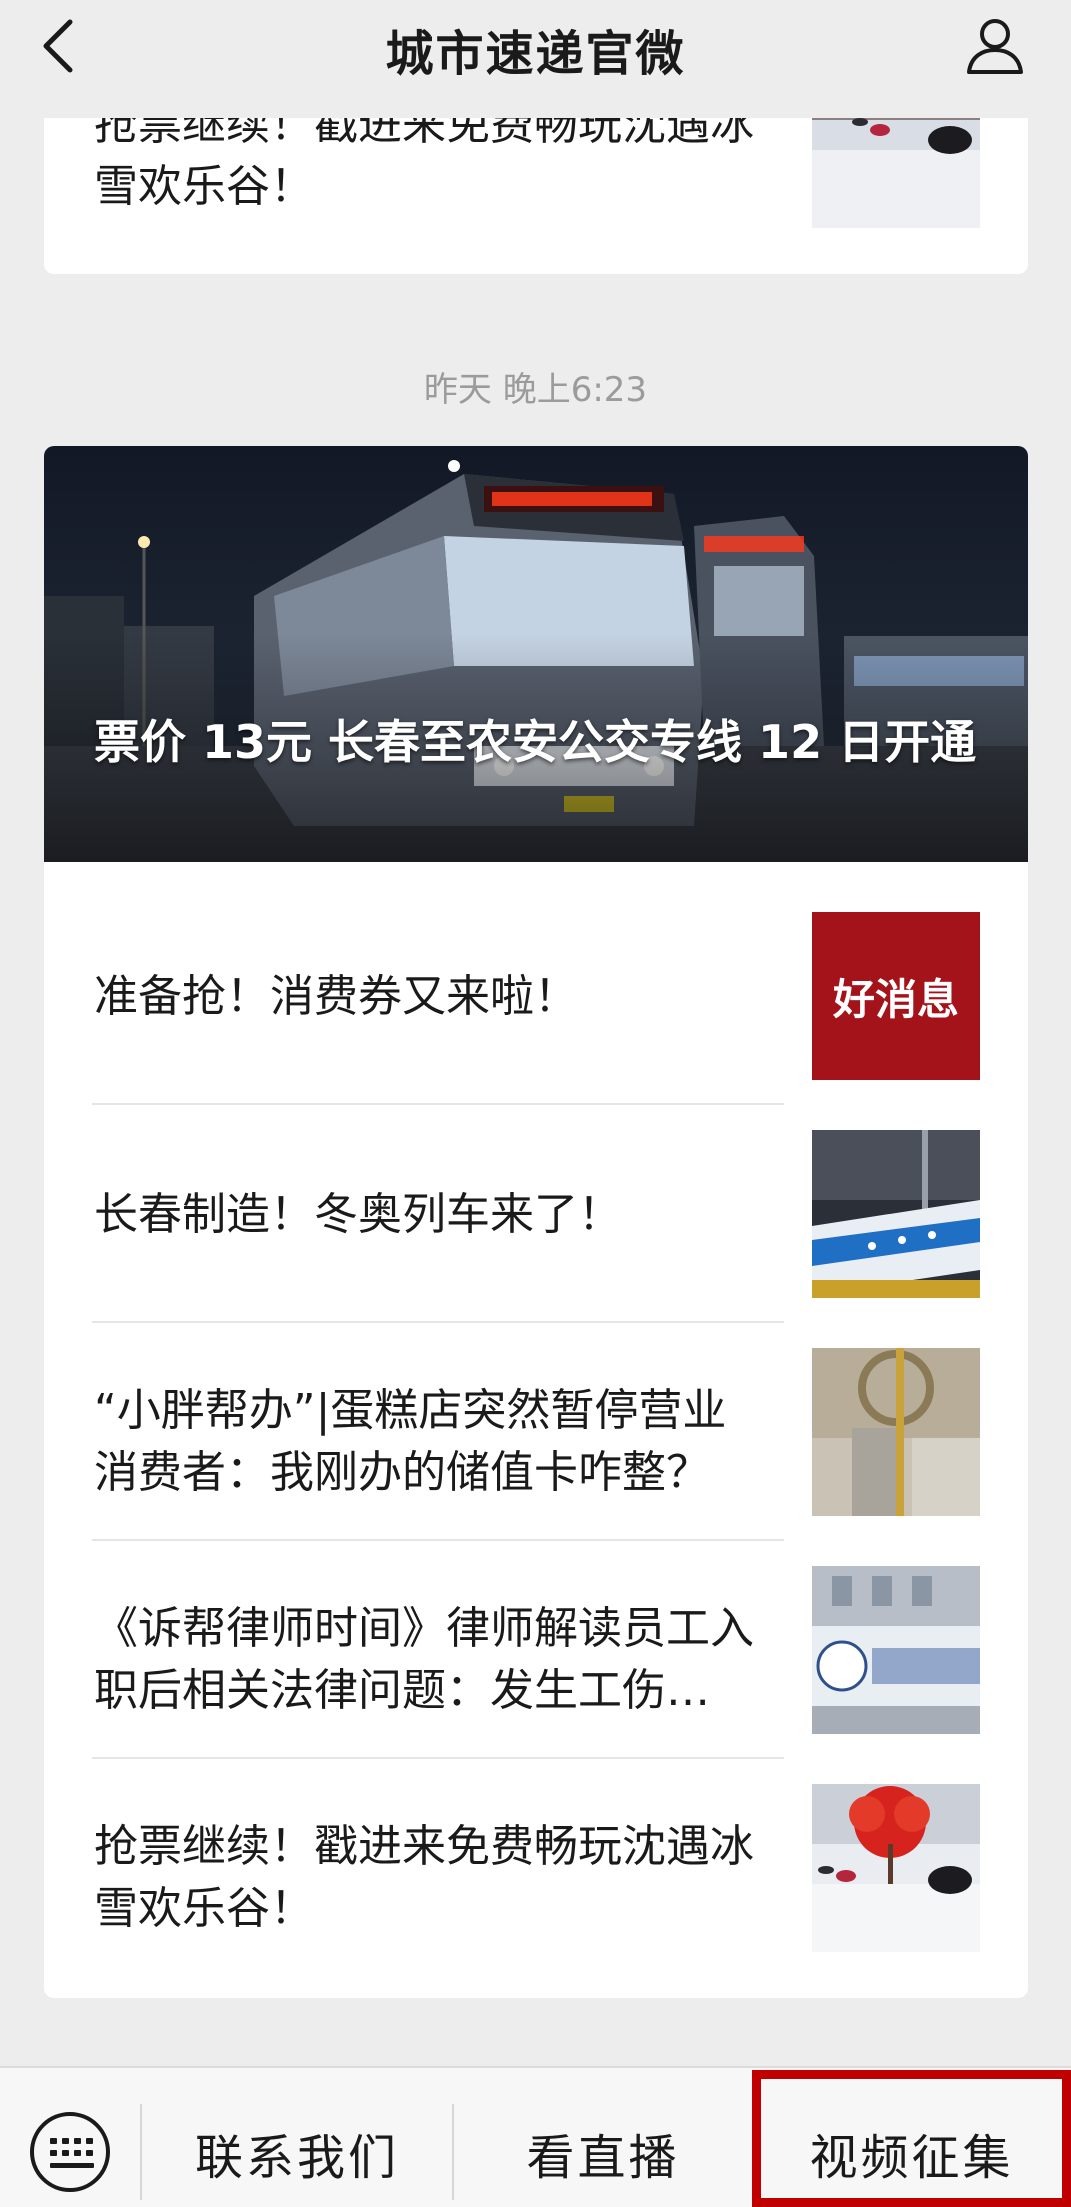 The image size is (1071, 2207). I want to click on article-item: “小胖帮办”|蛋糕店突然暂停营业 消费者：我刚办的储值卡咋整？, so click(434, 1442).